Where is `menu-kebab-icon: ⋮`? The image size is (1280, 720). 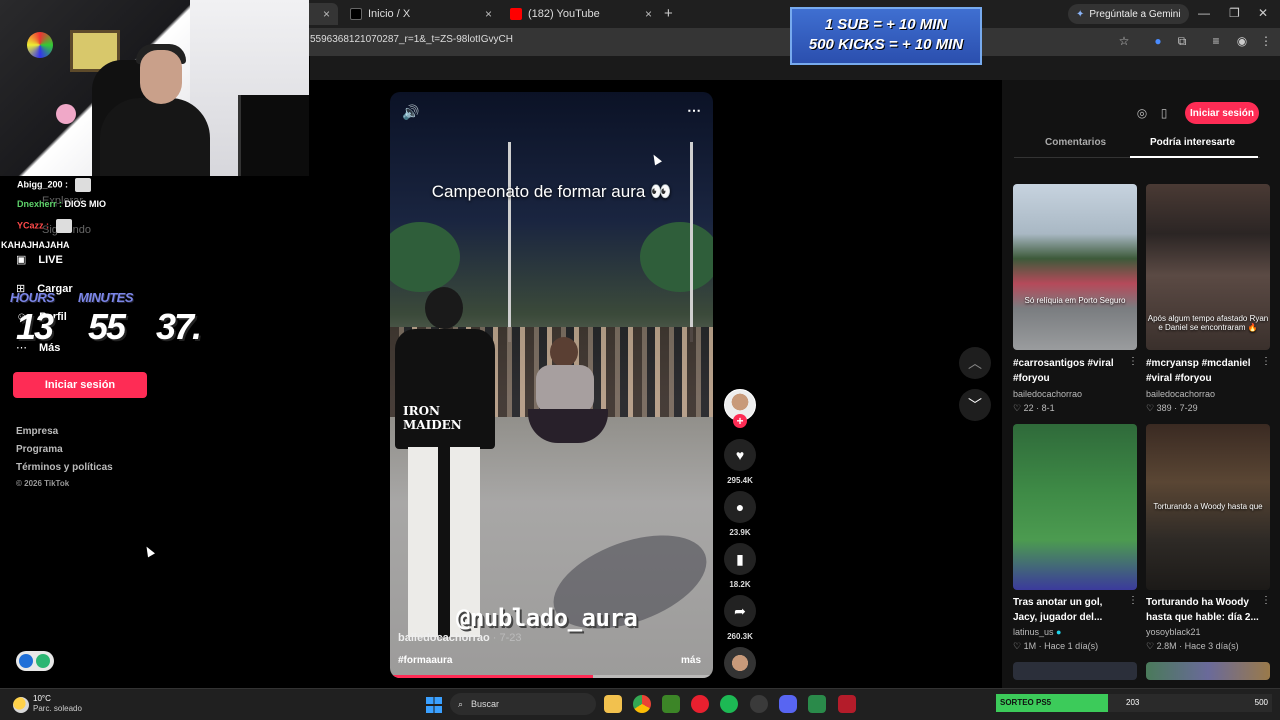
menu-kebab-icon: ⋮ is located at coordinates (1266, 42).